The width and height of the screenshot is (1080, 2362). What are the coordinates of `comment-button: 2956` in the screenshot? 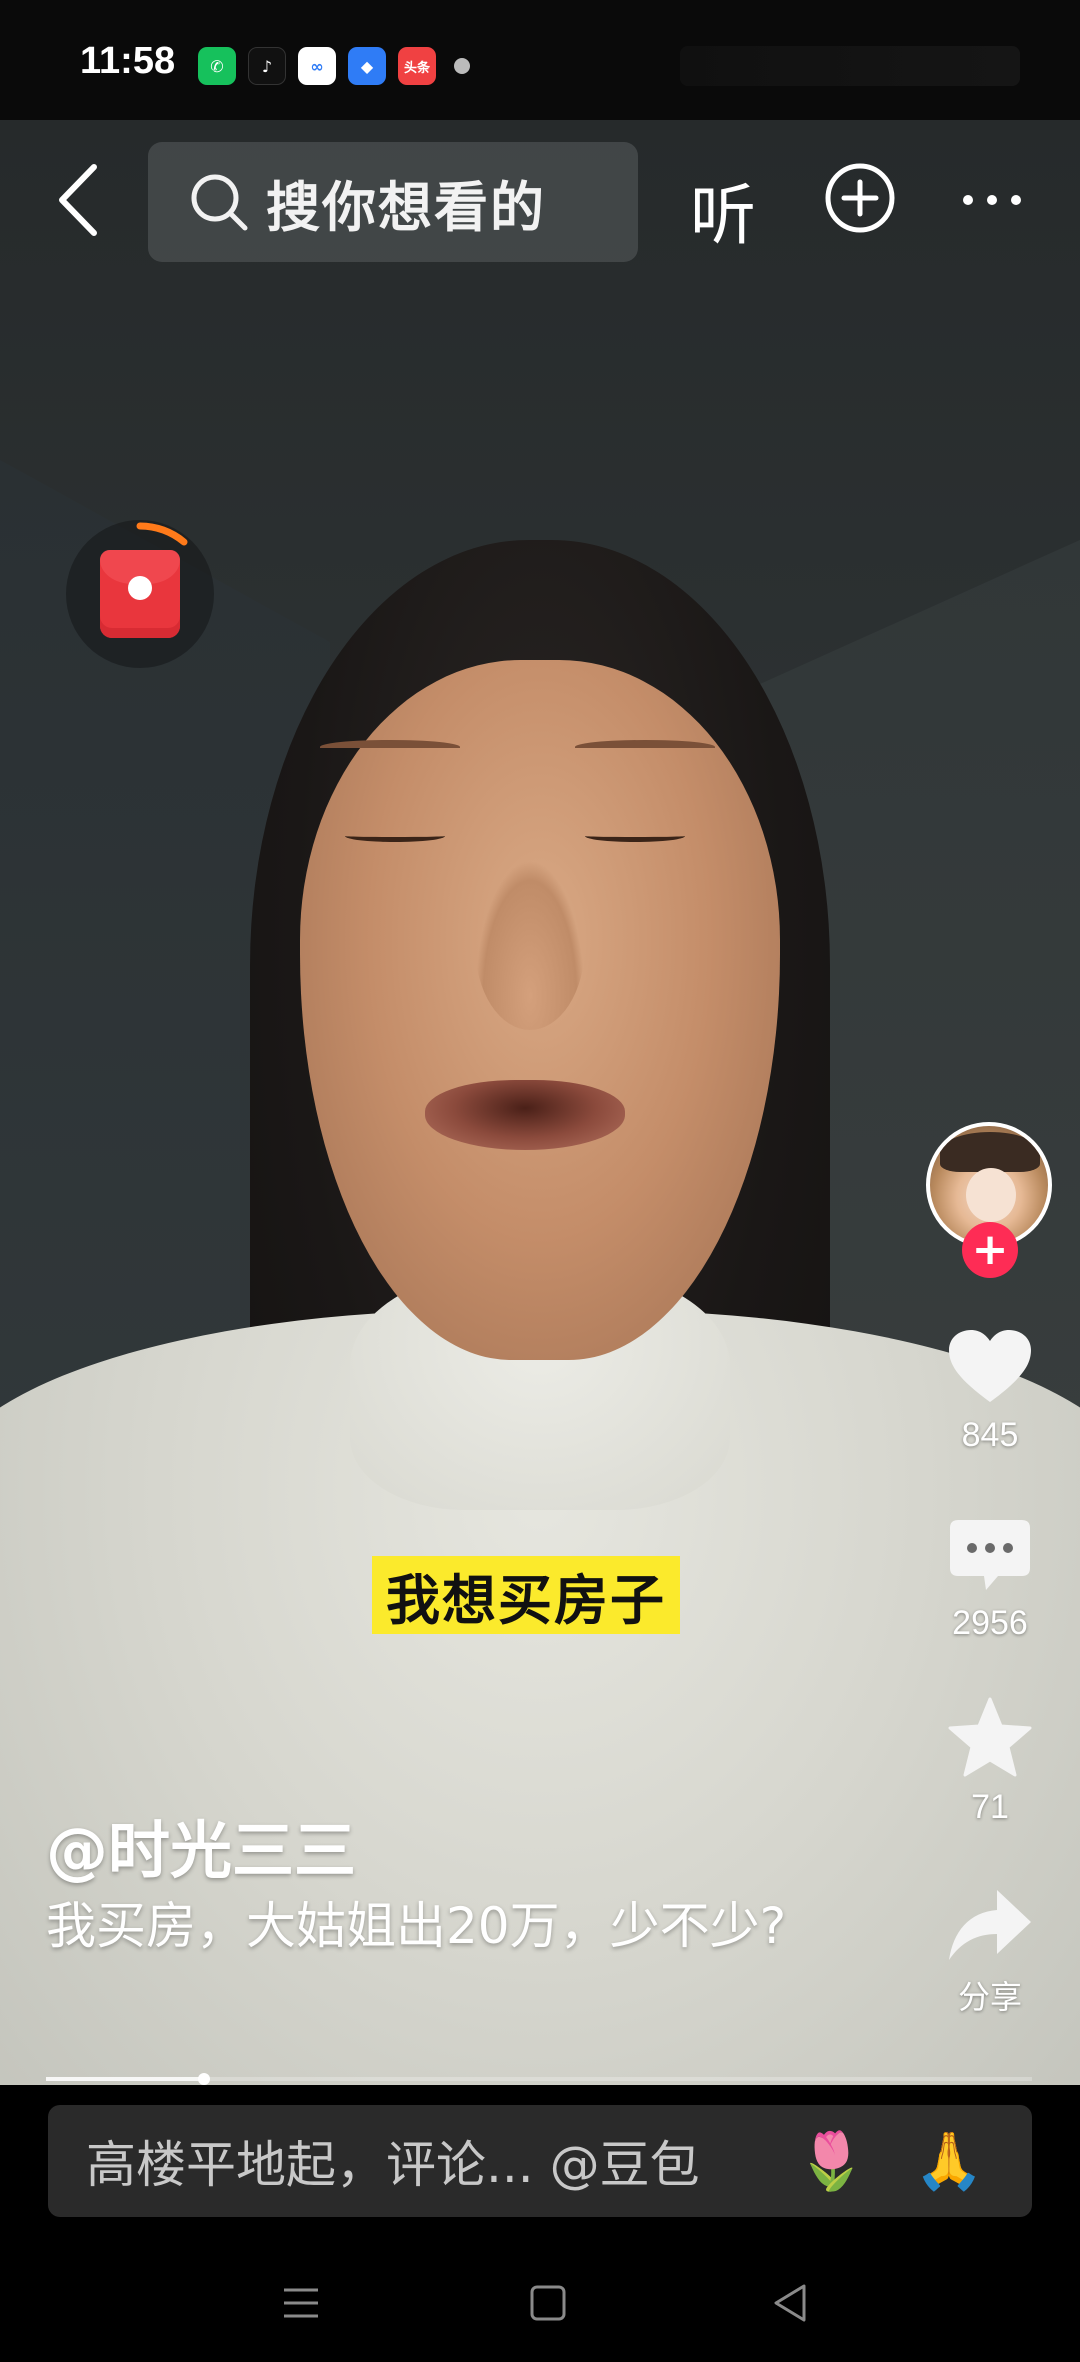 It's located at (990, 1580).